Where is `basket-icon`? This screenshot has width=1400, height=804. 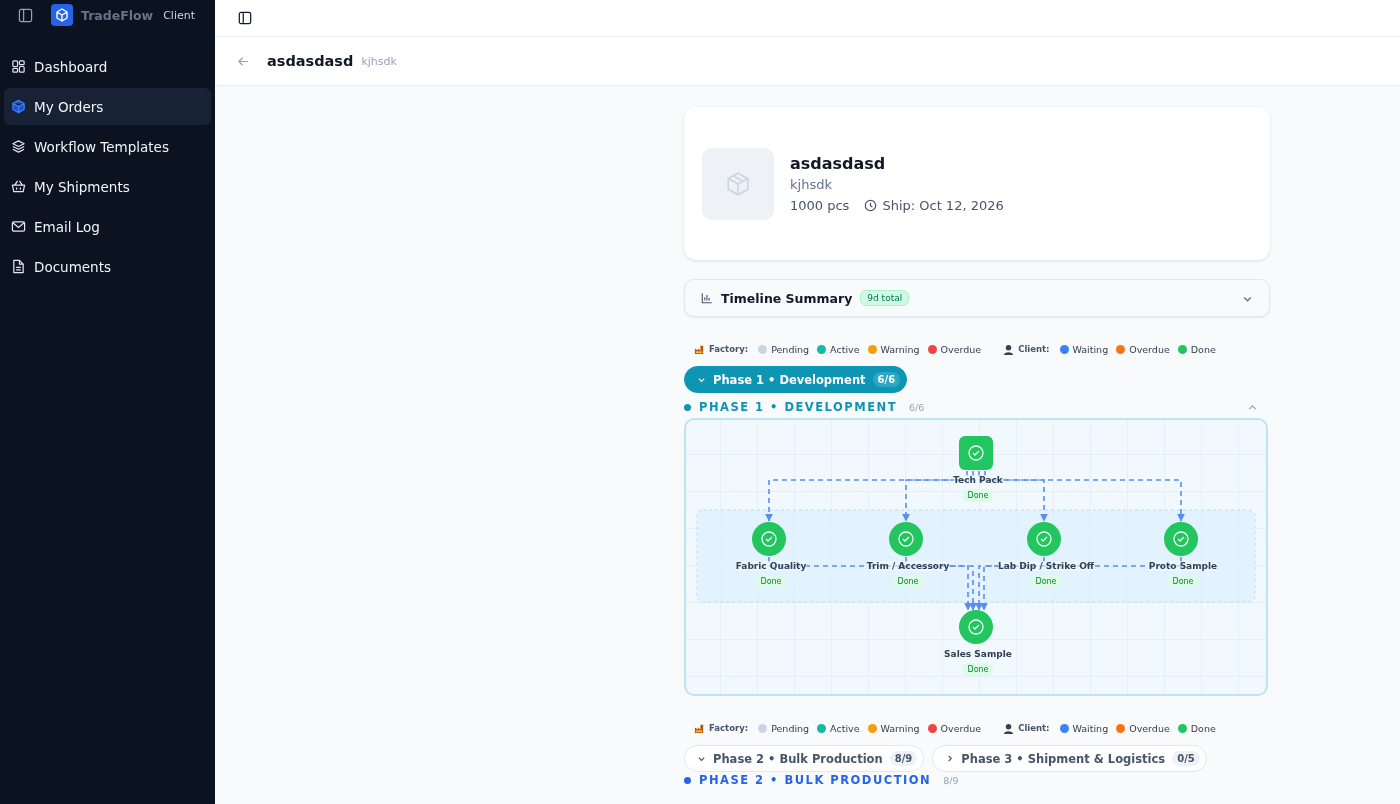
basket-icon is located at coordinates (18, 186).